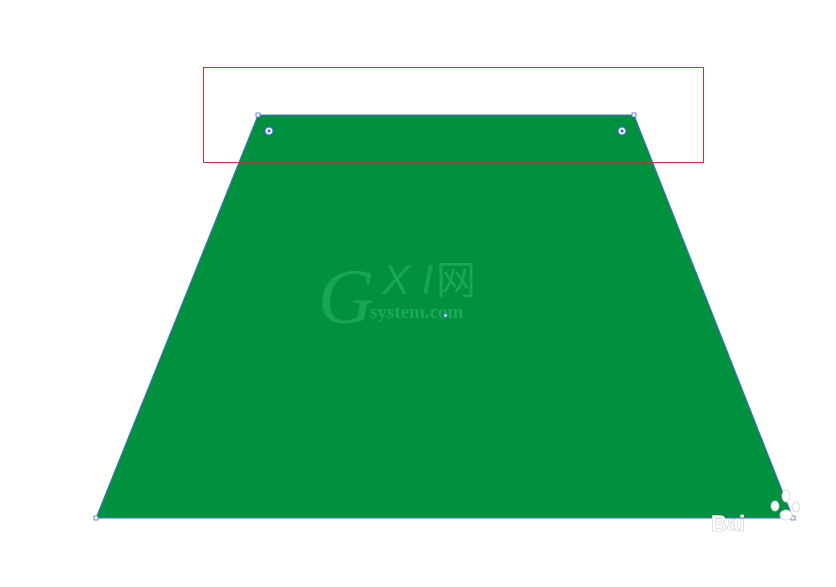  I want to click on watermark-letter-g: G, so click(346, 296).